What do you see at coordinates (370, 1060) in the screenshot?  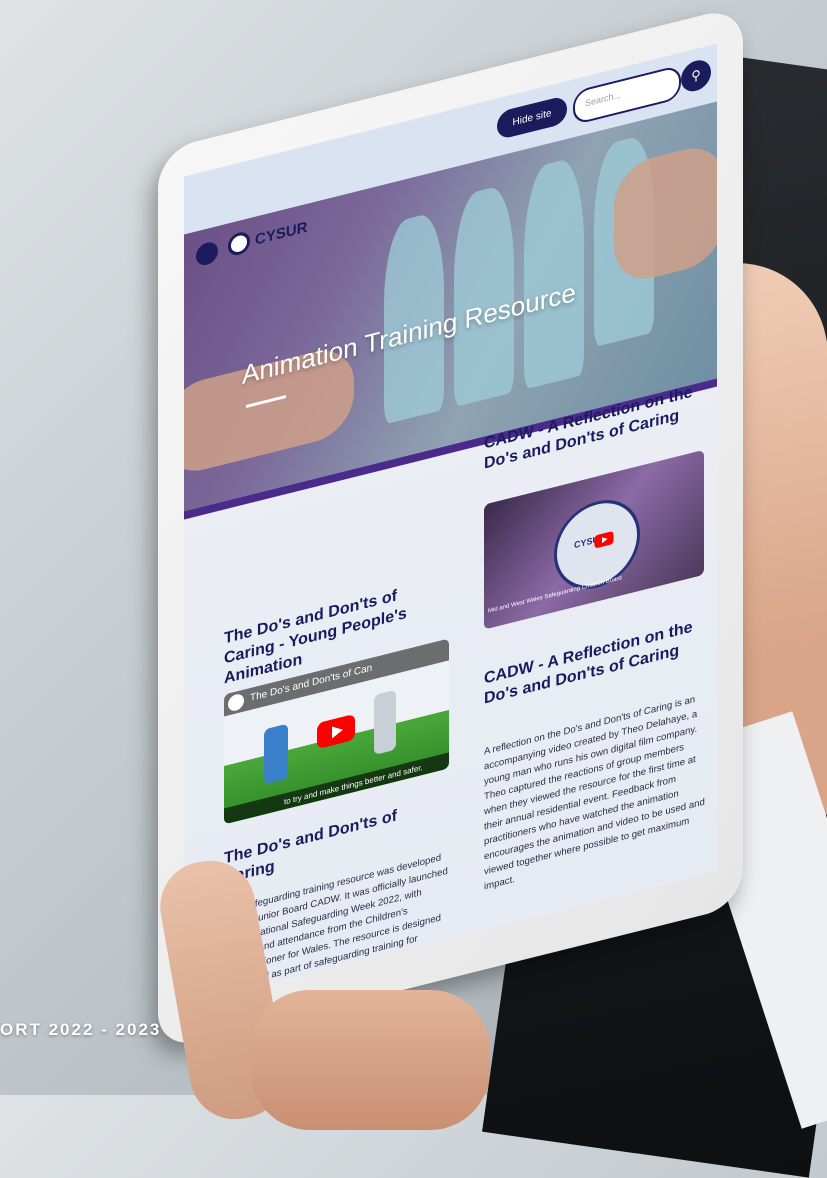 I see `left-palm` at bounding box center [370, 1060].